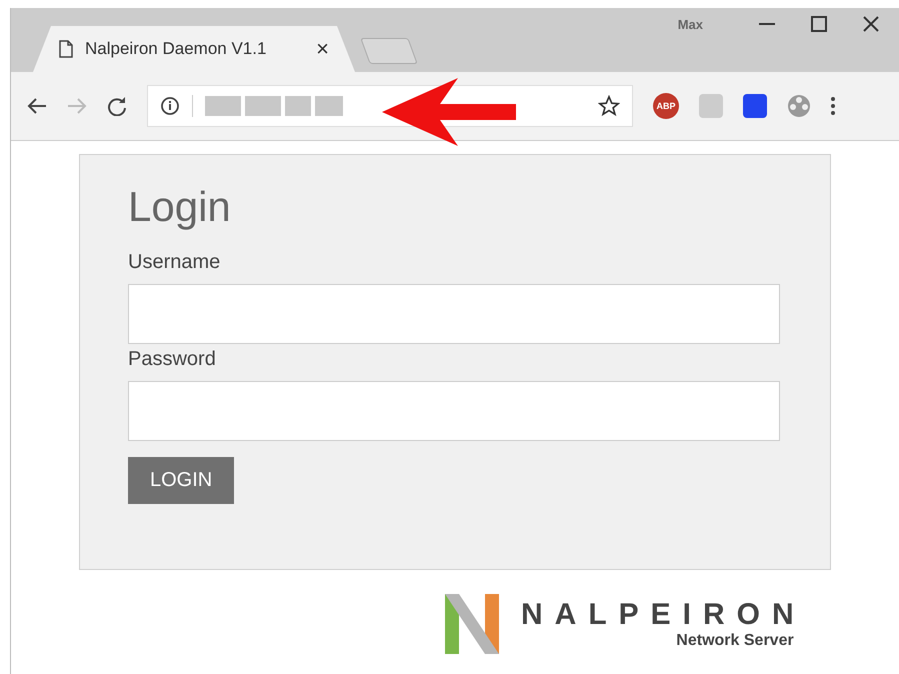 The width and height of the screenshot is (899, 674). Describe the element at coordinates (170, 106) in the screenshot. I see `info-icon` at that location.